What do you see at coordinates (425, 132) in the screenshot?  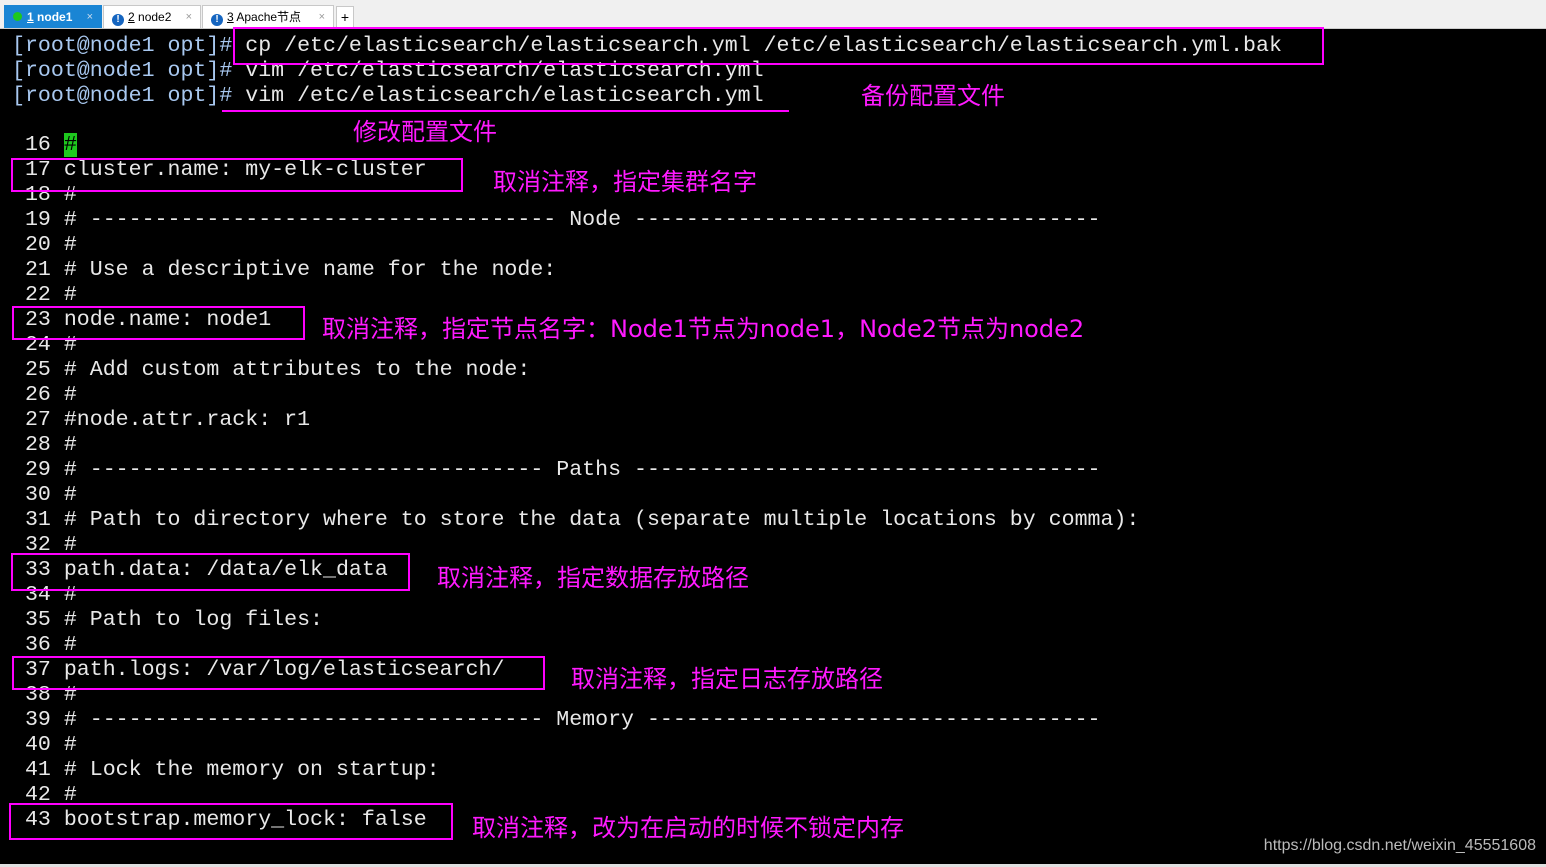 I see `annotation-modify: 修改配置文件` at bounding box center [425, 132].